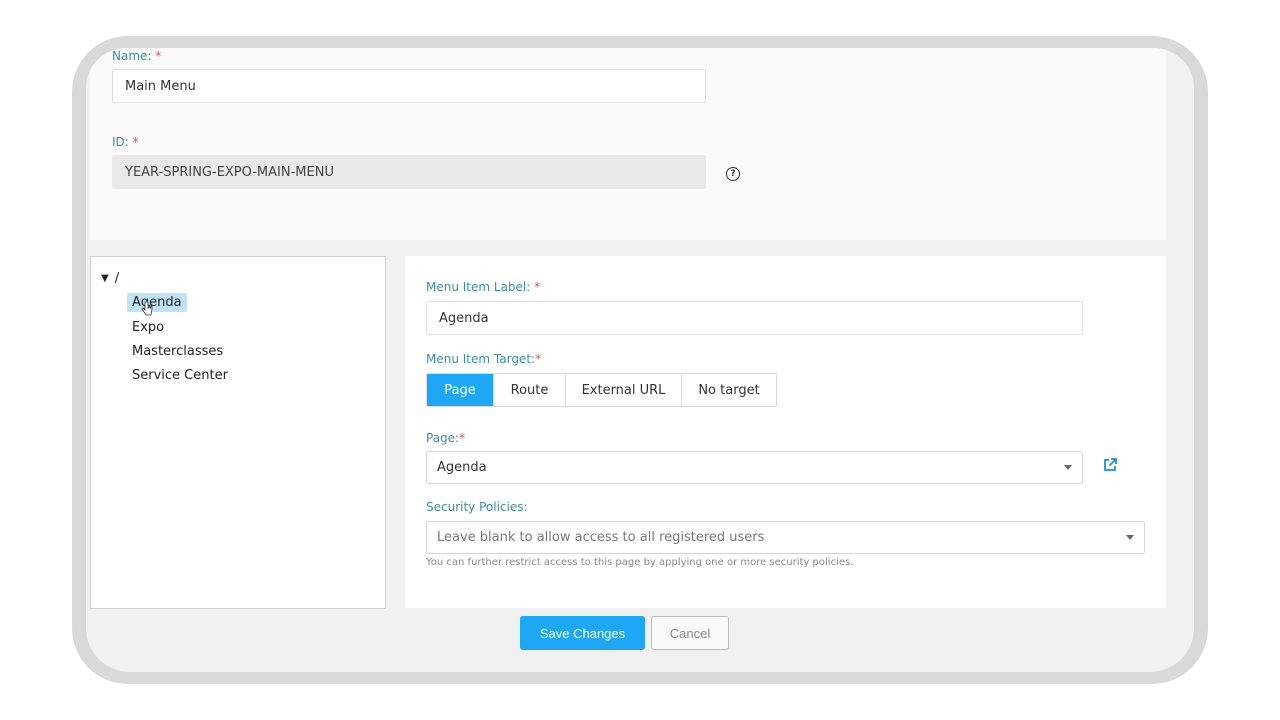 The width and height of the screenshot is (1280, 720). I want to click on target-segmented-control: Page Route External URL No target, so click(601, 390).